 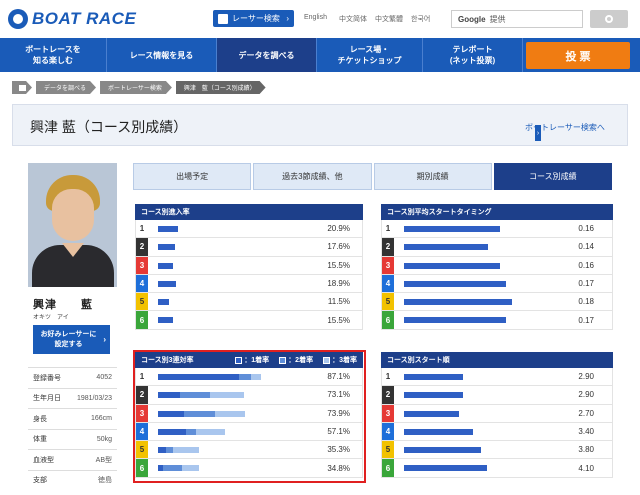 I want to click on course-entry-rows: 1 20.9% 2 17.6% 3 15.5% 4 18.9% 5 11.5% 6 15.5%, so click(x=249, y=275).